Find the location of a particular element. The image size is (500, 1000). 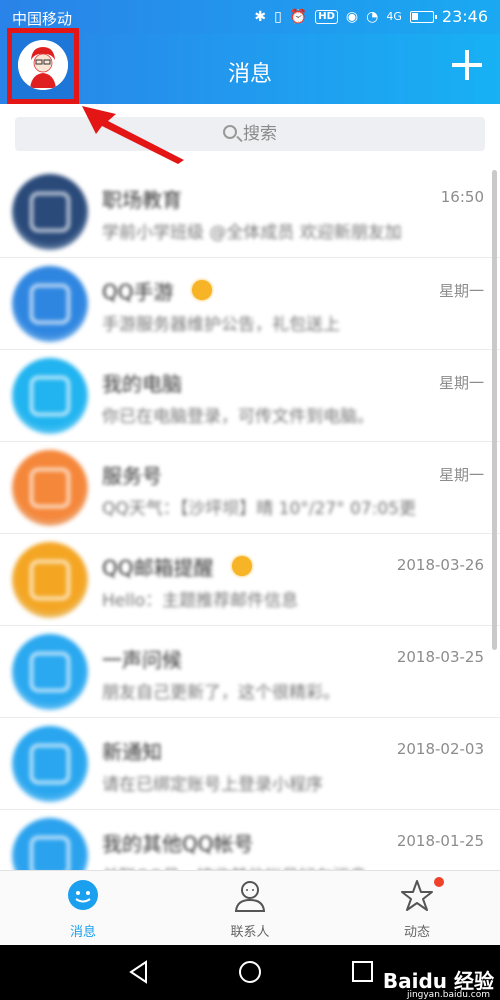

search-icon is located at coordinates (230, 132).